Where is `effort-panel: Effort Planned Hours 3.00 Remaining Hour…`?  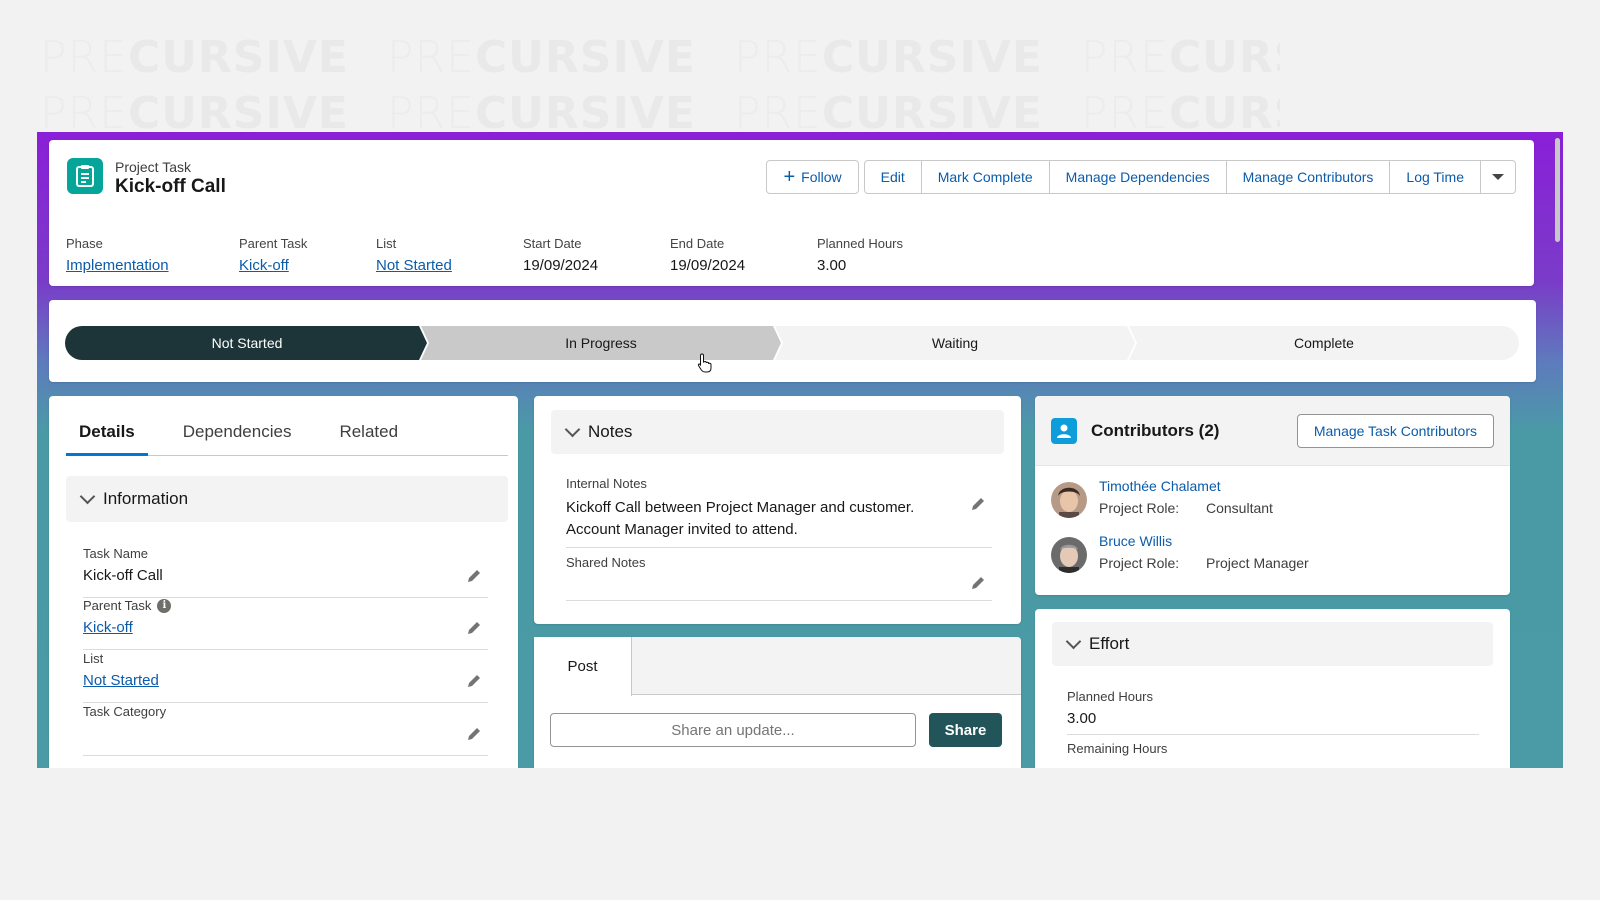 effort-panel: Effort Planned Hours 3.00 Remaining Hour… is located at coordinates (1272, 688).